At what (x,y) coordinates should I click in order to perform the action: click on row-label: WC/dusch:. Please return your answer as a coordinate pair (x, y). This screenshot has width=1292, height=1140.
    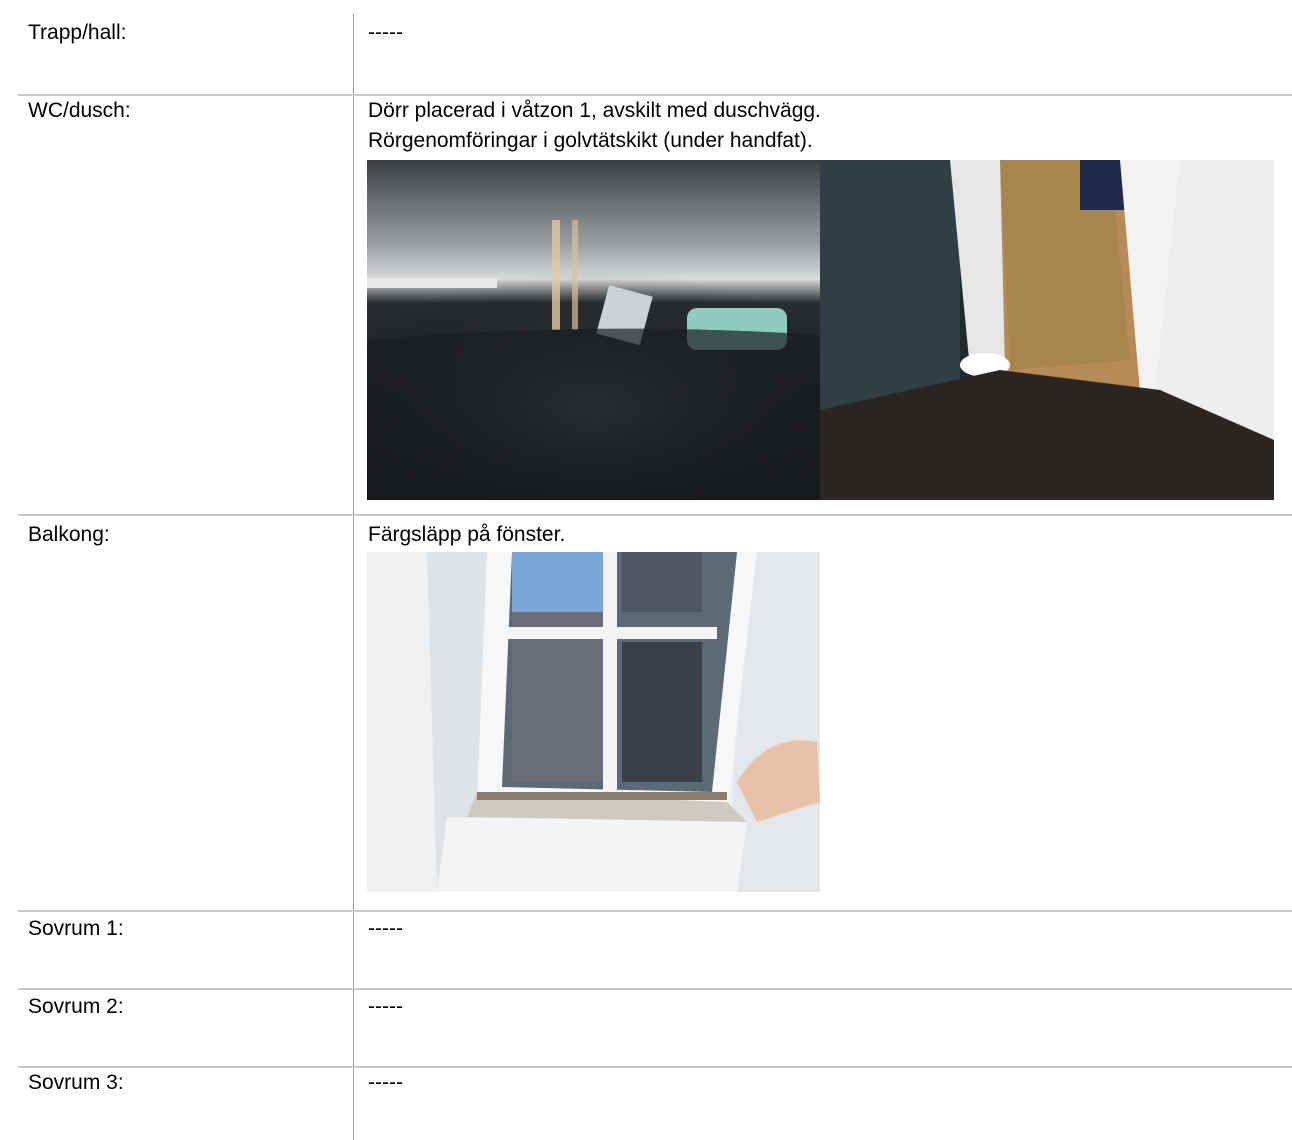
    Looking at the image, I should click on (79, 110).